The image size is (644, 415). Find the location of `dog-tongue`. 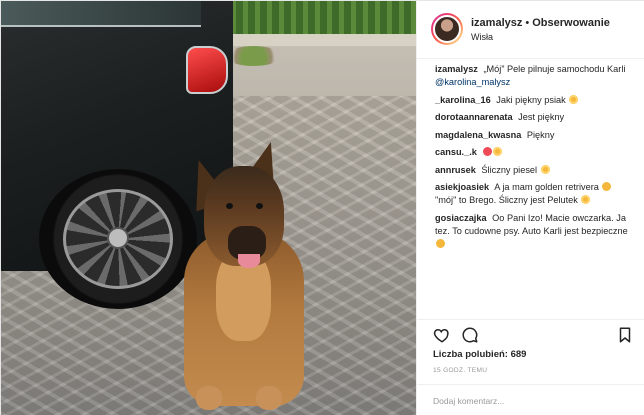

dog-tongue is located at coordinates (249, 261).